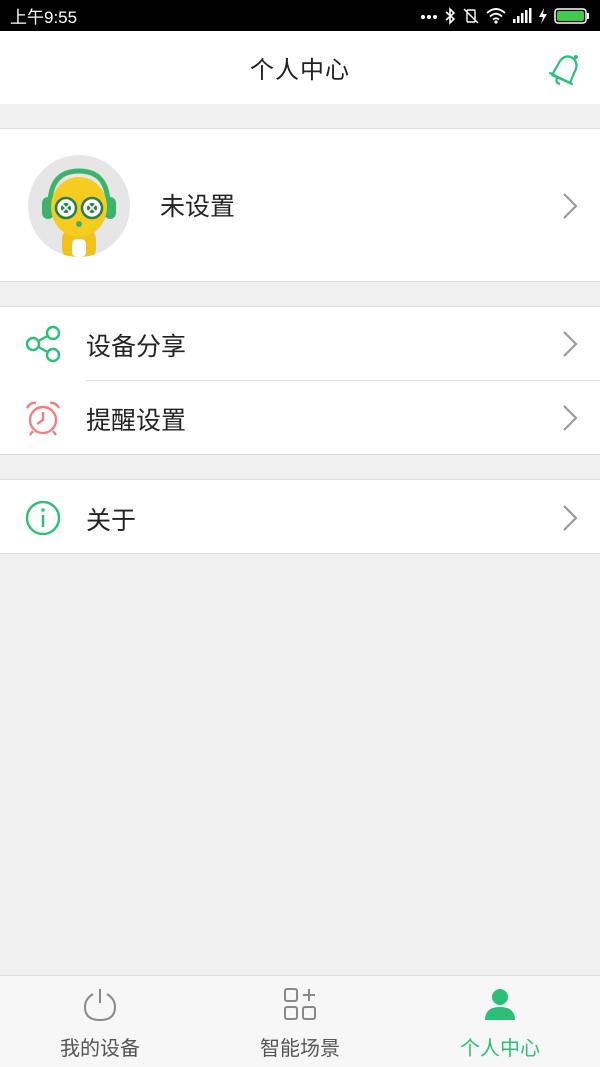 The width and height of the screenshot is (600, 1067). Describe the element at coordinates (522, 15) in the screenshot. I see `signal-icon` at that location.